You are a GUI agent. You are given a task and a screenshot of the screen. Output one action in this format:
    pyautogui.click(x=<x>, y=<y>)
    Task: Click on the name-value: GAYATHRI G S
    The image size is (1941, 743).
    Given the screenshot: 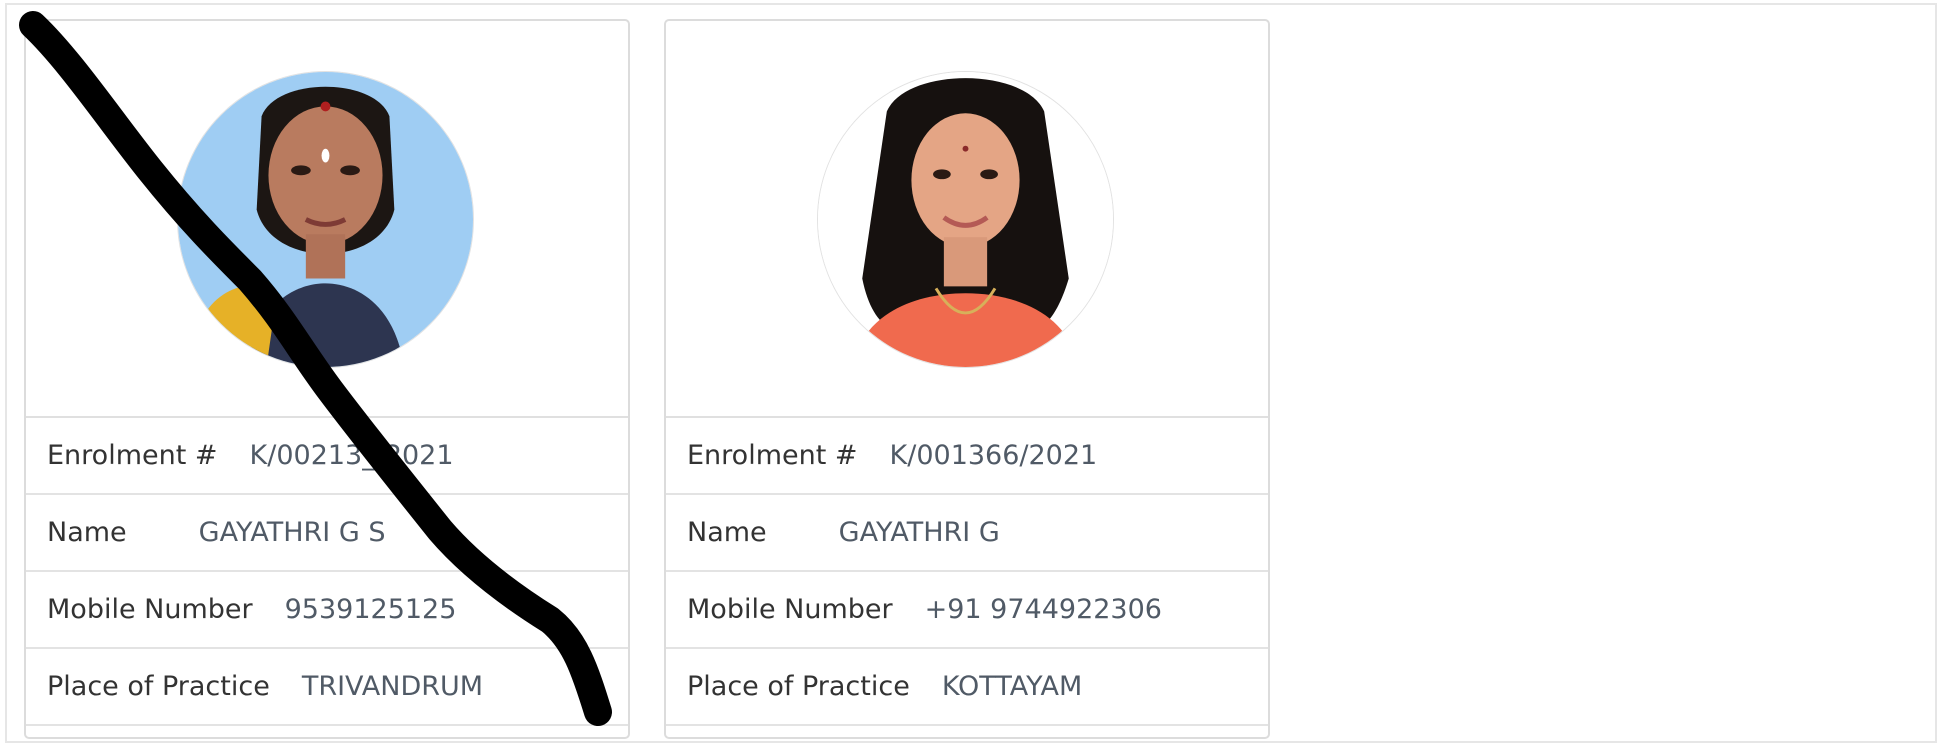 What is the action you would take?
    pyautogui.click(x=292, y=532)
    